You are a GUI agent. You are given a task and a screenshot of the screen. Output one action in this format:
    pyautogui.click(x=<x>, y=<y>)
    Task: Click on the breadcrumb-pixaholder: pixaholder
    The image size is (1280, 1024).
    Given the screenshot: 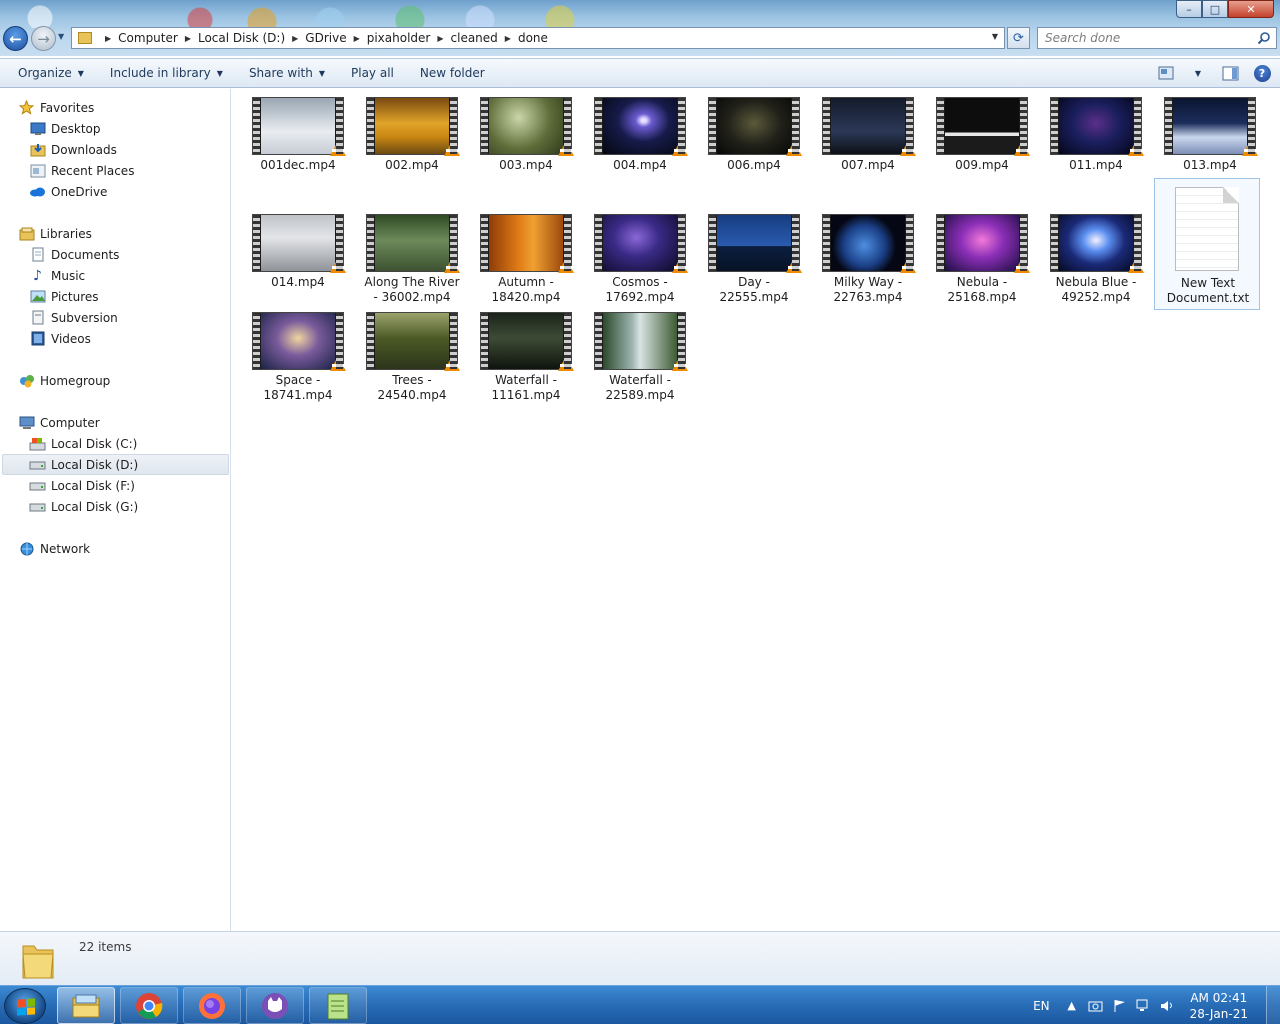 What is the action you would take?
    pyautogui.click(x=399, y=38)
    